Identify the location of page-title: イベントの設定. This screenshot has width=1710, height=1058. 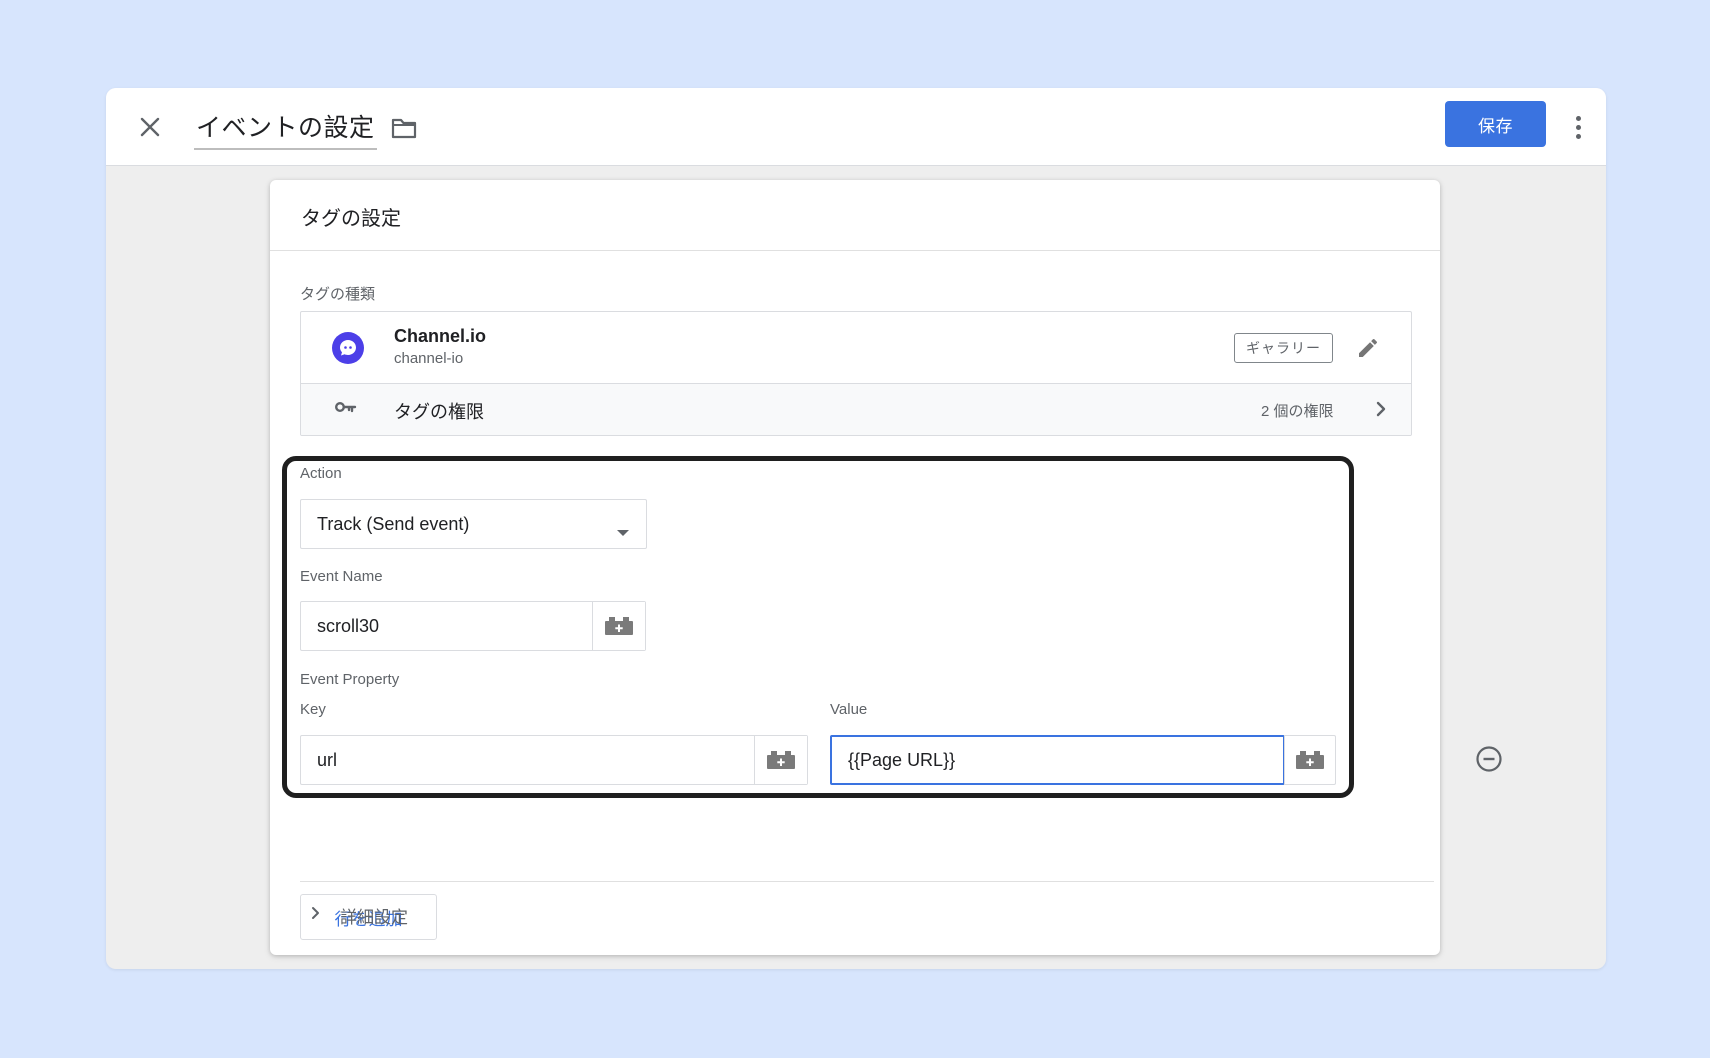
(285, 128).